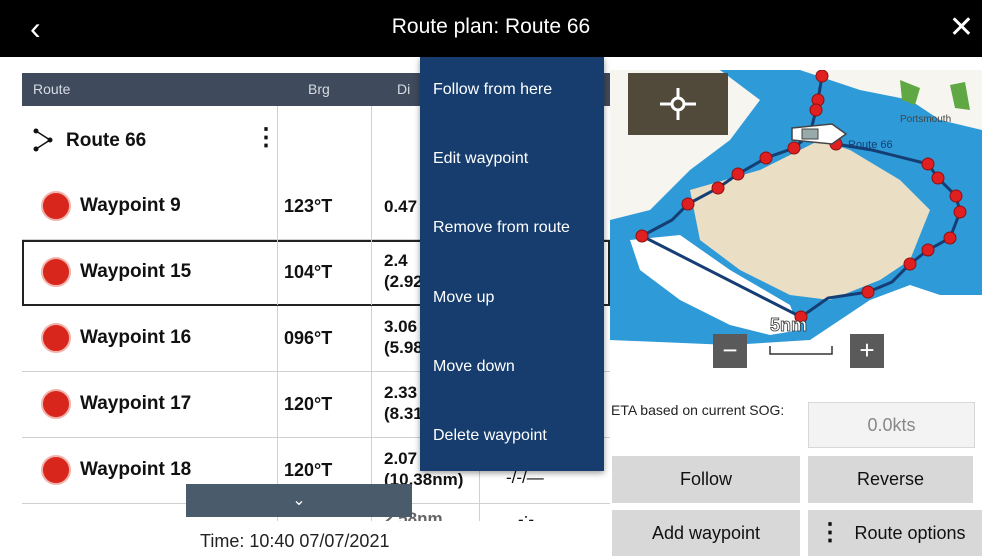 The image size is (982, 558). Describe the element at coordinates (867, 351) in the screenshot. I see `zoom-in-button: +` at that location.